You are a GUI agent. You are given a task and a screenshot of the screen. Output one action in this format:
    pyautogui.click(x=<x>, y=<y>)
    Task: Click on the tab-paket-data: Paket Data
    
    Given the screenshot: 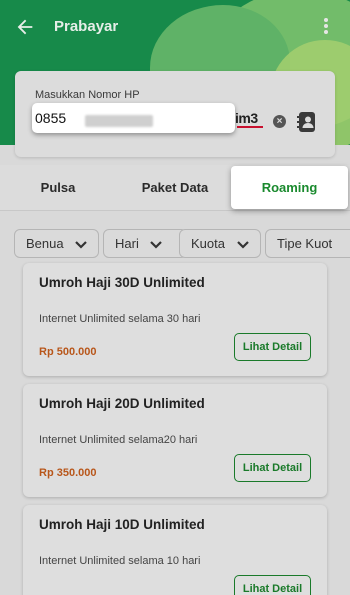 What is the action you would take?
    pyautogui.click(x=175, y=188)
    